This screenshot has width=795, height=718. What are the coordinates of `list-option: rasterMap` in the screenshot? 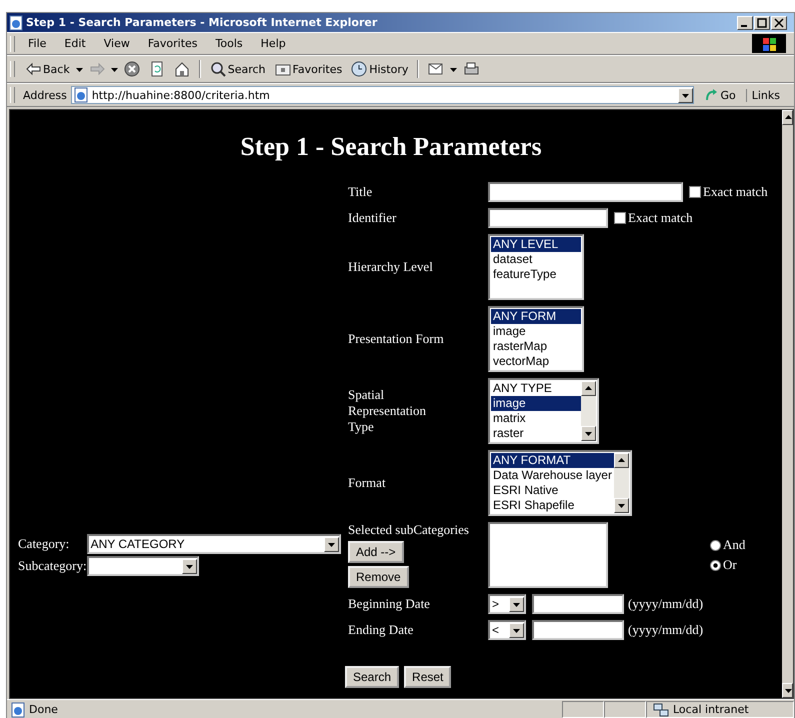 It's located at (536, 346).